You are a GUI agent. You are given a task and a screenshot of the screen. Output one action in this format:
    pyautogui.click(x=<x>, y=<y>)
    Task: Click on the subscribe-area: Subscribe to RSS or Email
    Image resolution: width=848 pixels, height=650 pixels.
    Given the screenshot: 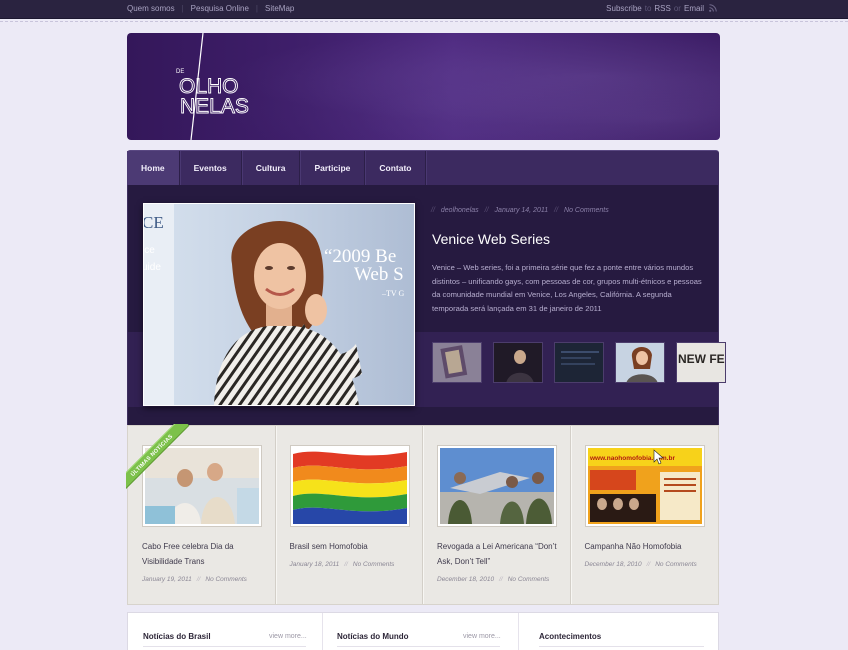 What is the action you would take?
    pyautogui.click(x=661, y=8)
    